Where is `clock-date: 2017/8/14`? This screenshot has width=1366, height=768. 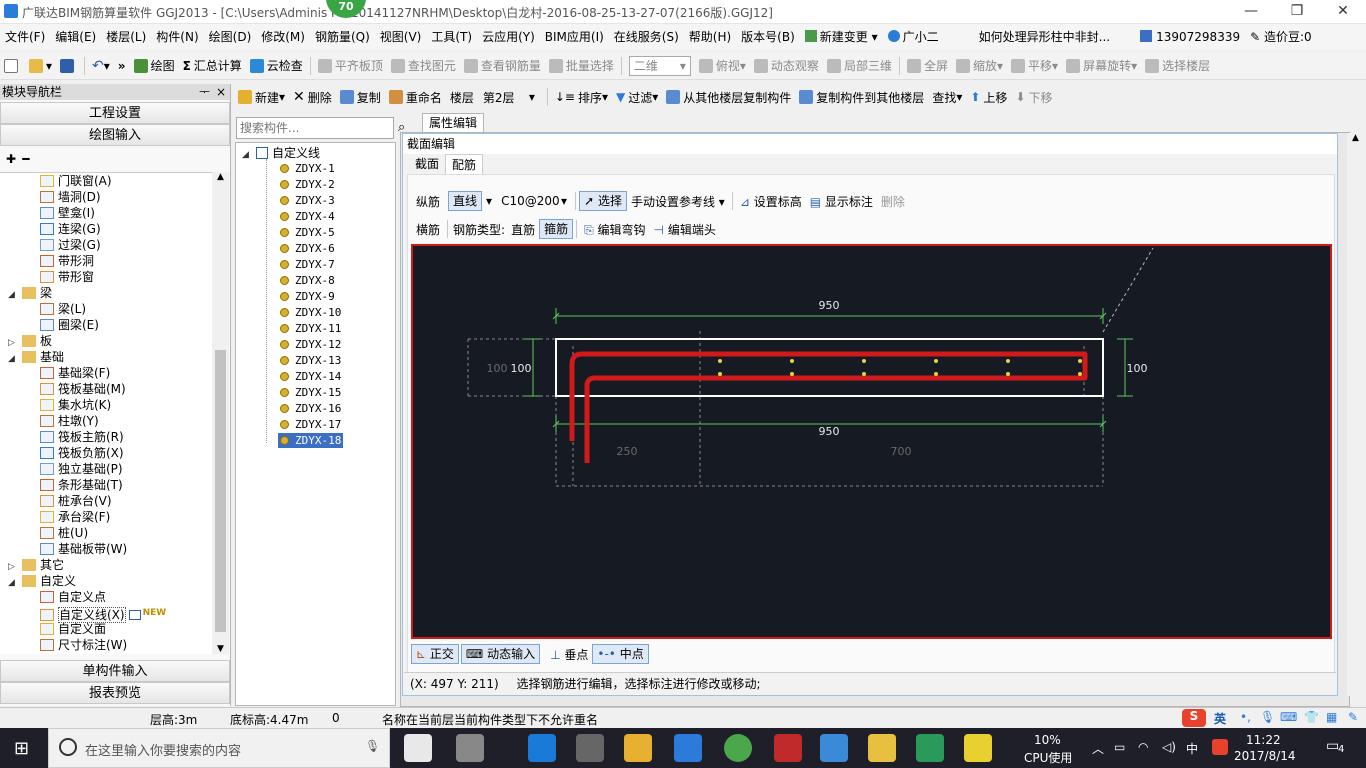
clock-date: 2017/8/14 is located at coordinates (1265, 756).